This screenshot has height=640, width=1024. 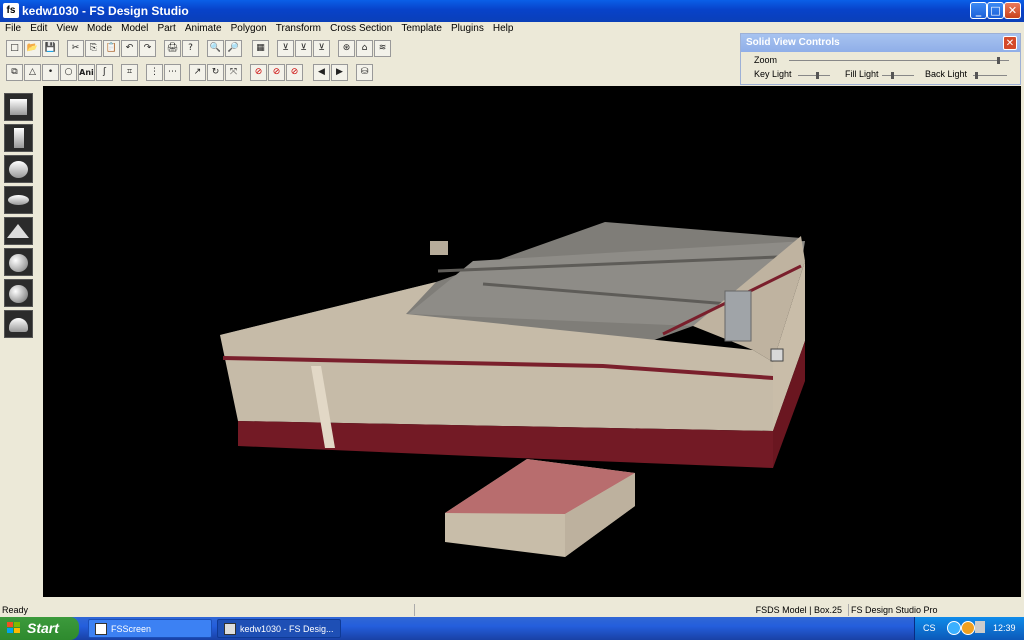 I want to click on close-button: ✕, so click(x=1012, y=10).